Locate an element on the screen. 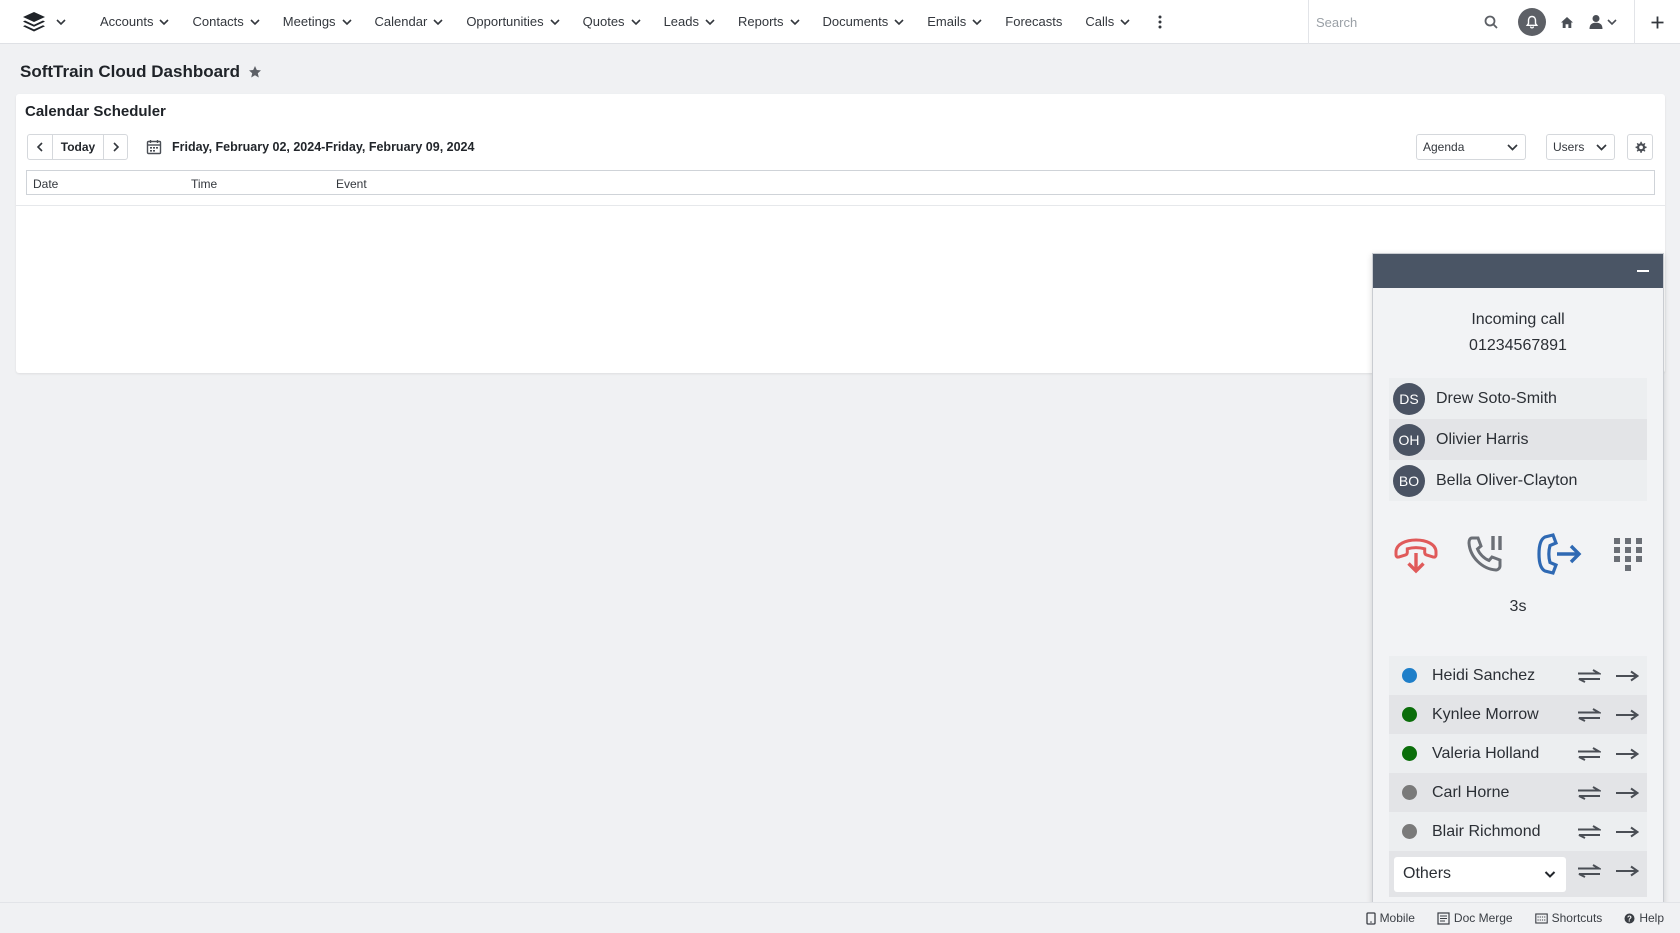 The width and height of the screenshot is (1680, 933). today-button: Today is located at coordinates (77, 147).